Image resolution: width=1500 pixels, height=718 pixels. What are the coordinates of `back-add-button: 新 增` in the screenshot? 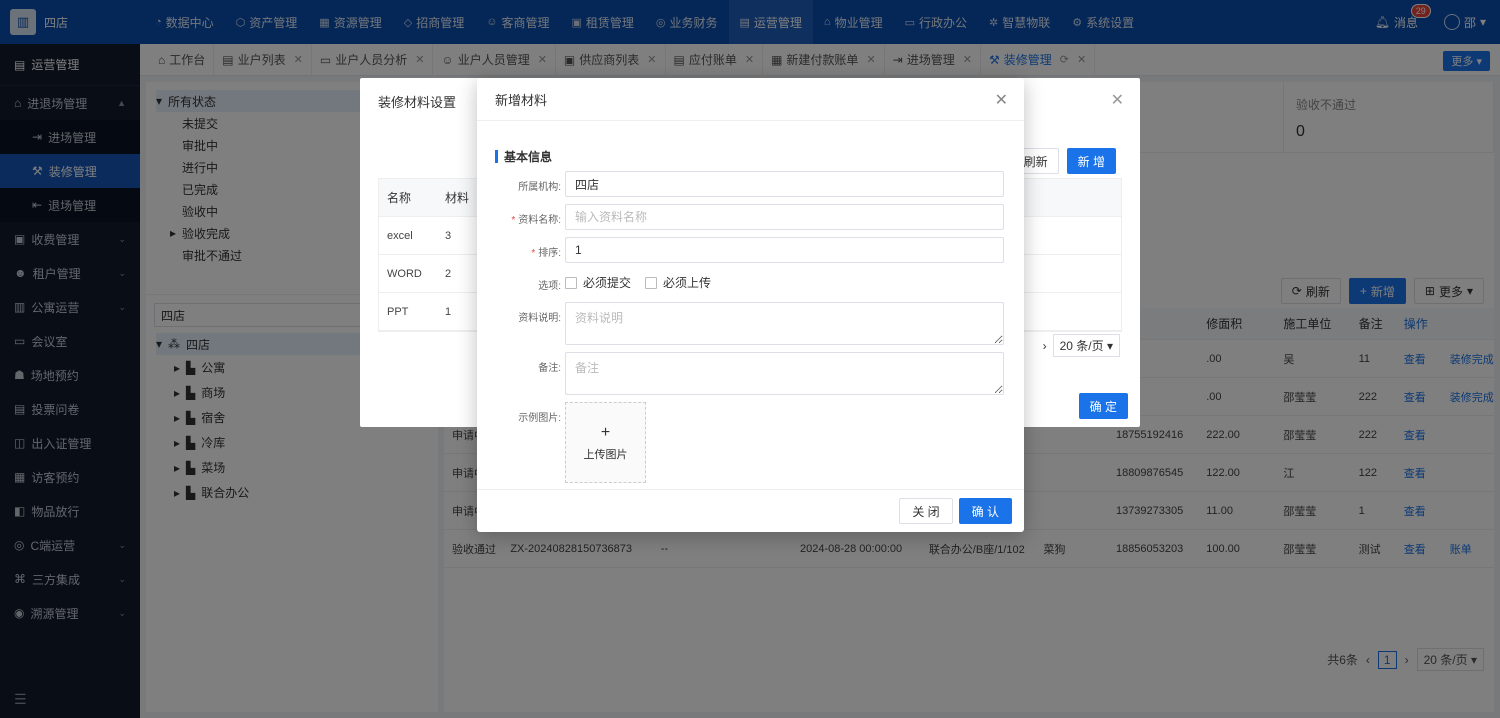 It's located at (1091, 161).